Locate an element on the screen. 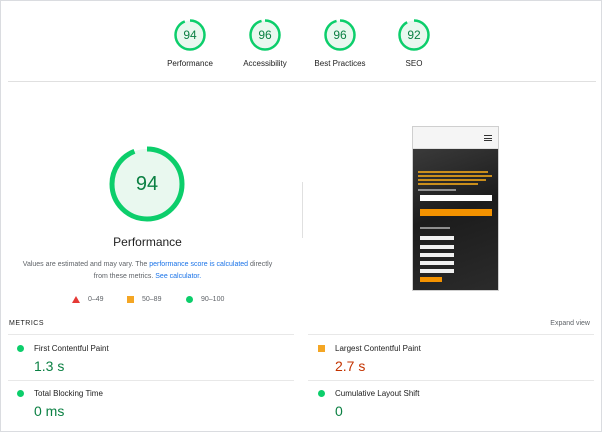  gauge-best-practices: 96 Best Practices is located at coordinates (340, 43).